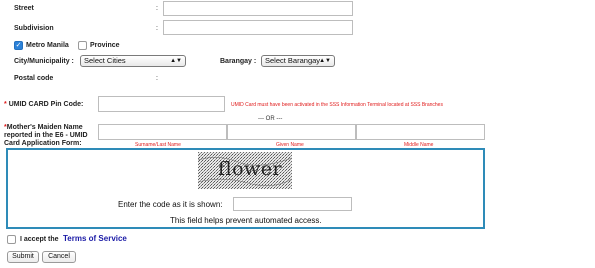  What do you see at coordinates (47, 45) in the screenshot?
I see `metro-manila-label: Metro Manila` at bounding box center [47, 45].